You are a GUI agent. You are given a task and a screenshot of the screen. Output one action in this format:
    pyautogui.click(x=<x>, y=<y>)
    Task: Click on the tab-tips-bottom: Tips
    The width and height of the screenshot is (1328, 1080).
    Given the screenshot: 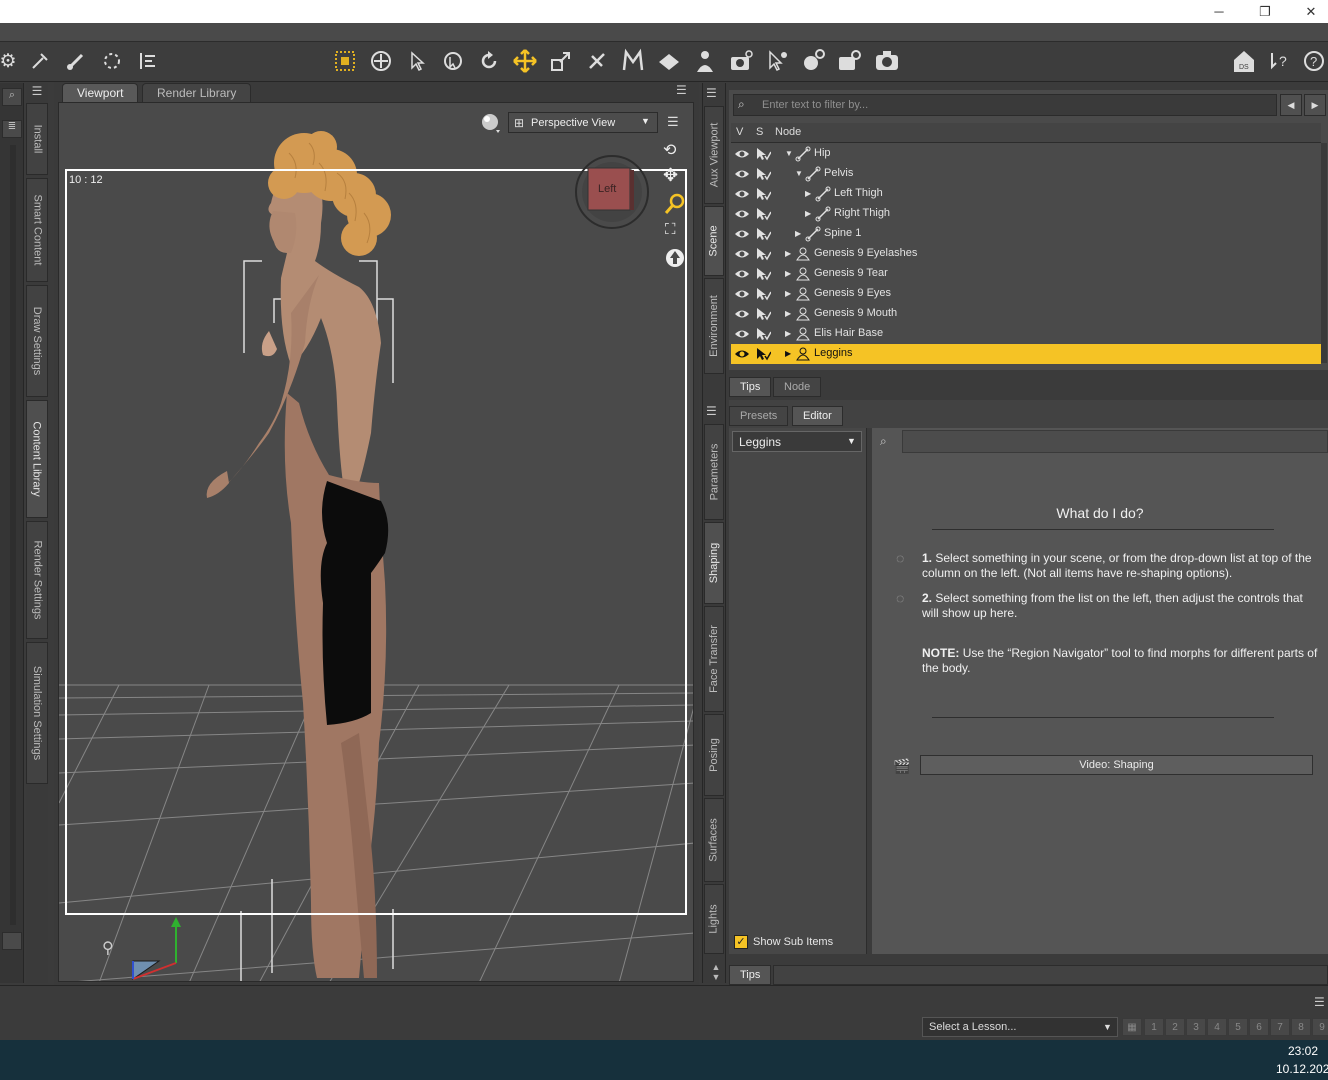 What is the action you would take?
    pyautogui.click(x=750, y=975)
    